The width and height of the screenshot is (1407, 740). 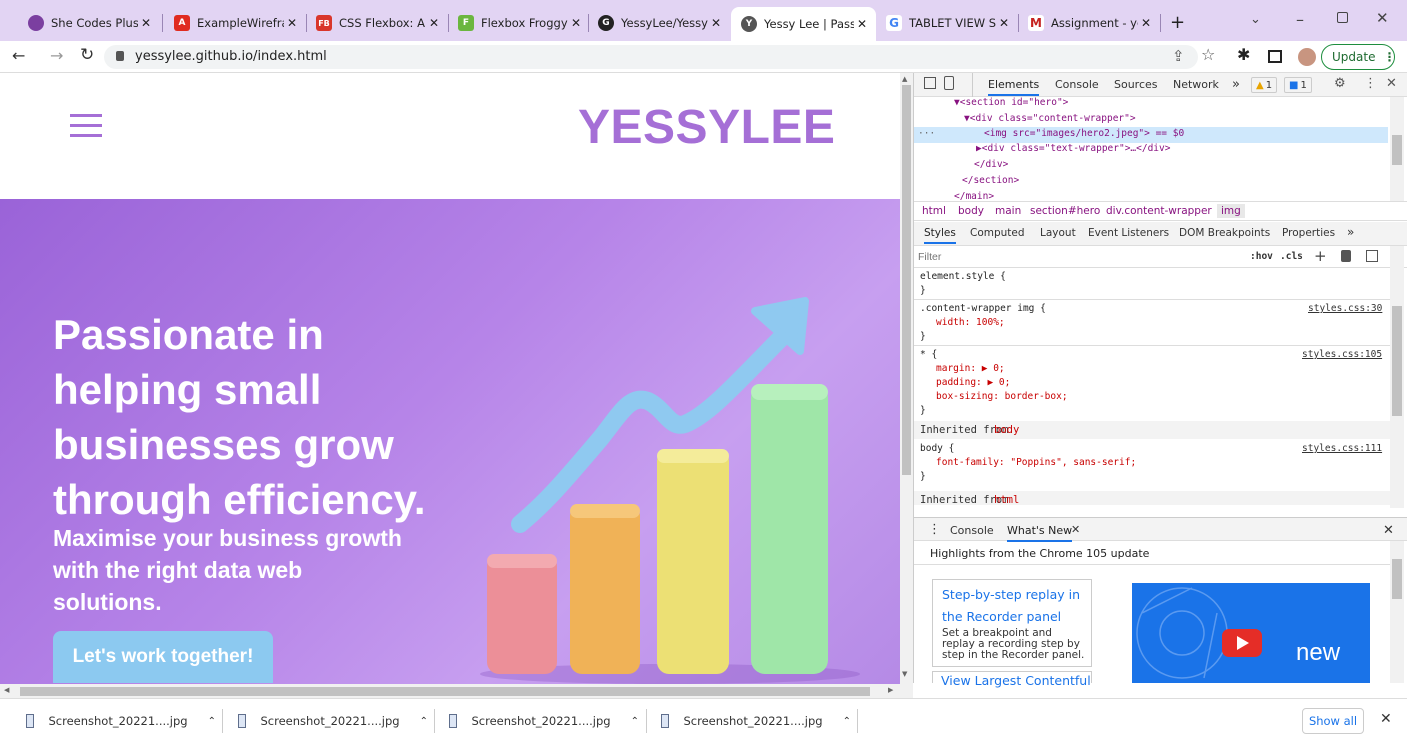 I want to click on dom-node: ▼<section id="hero">, so click(x=1011, y=102).